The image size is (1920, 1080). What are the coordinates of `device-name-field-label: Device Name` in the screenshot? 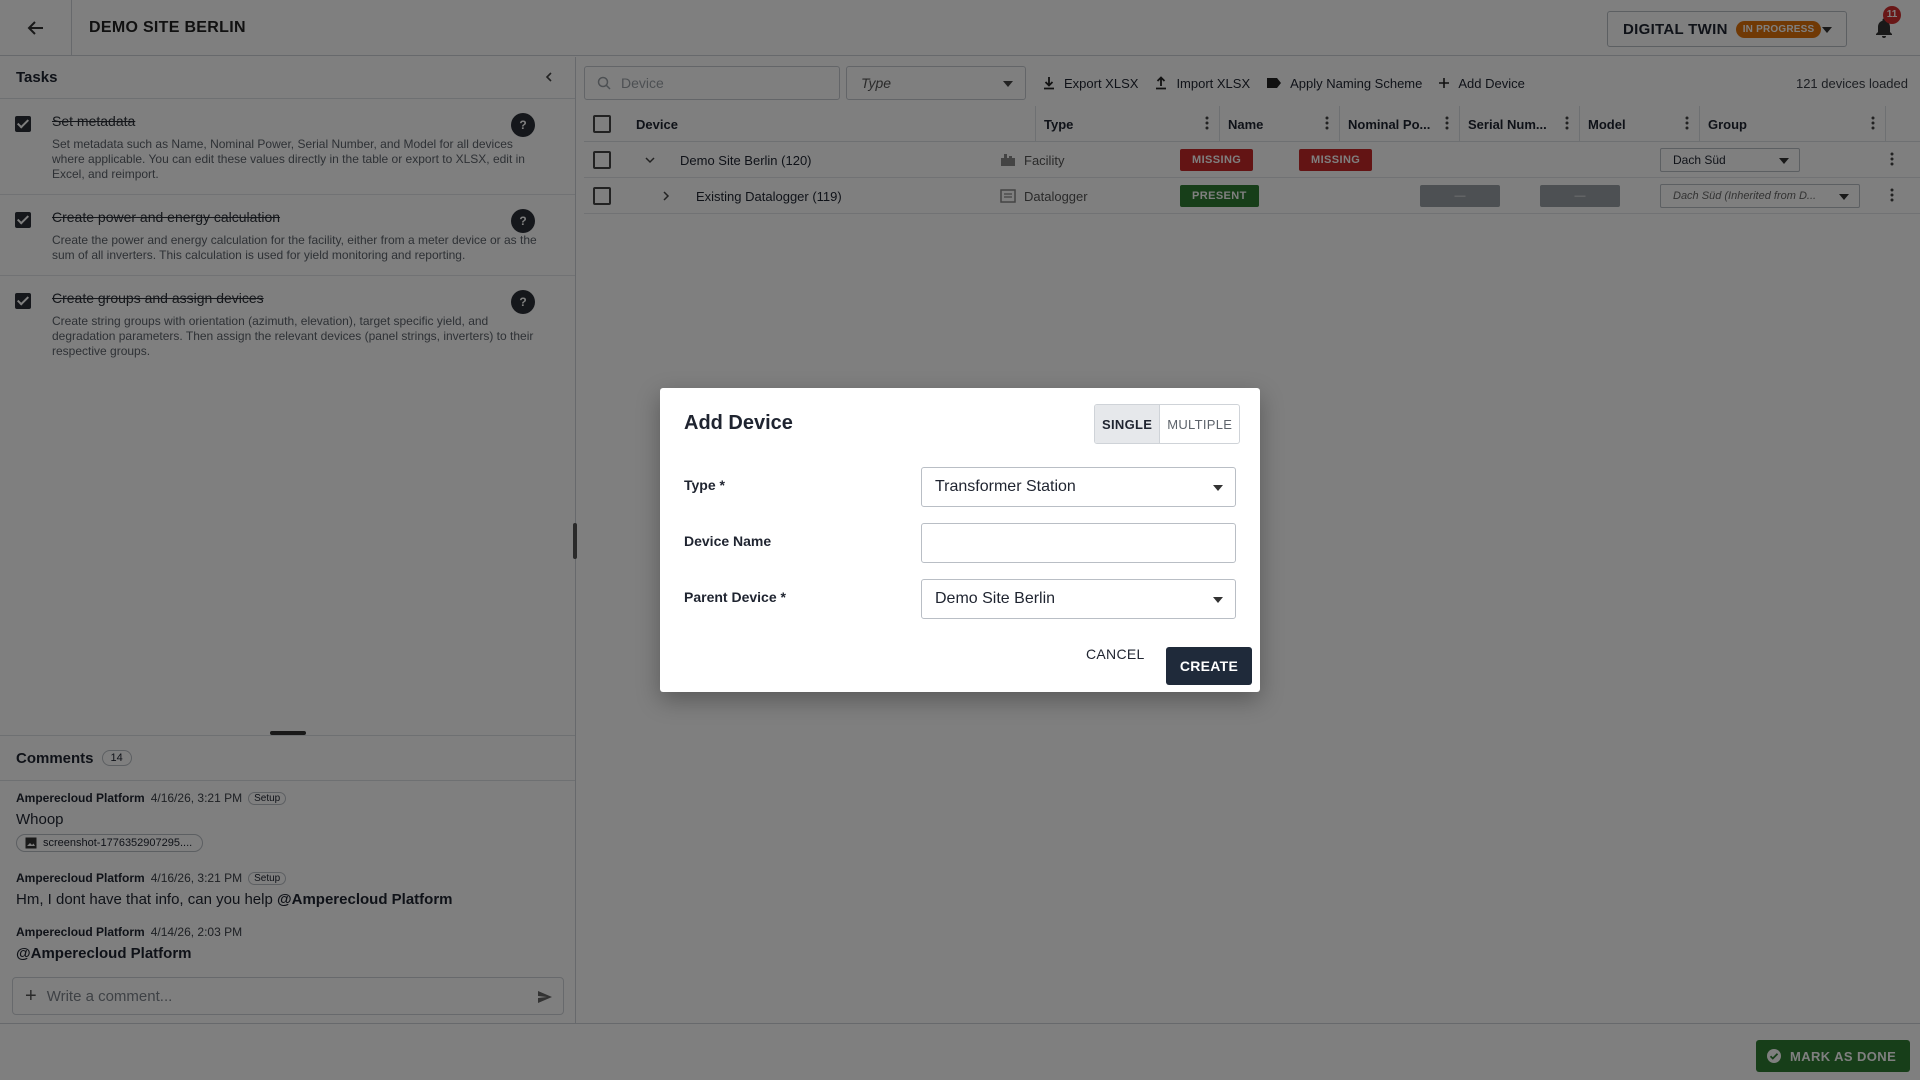 It's located at (728, 541).